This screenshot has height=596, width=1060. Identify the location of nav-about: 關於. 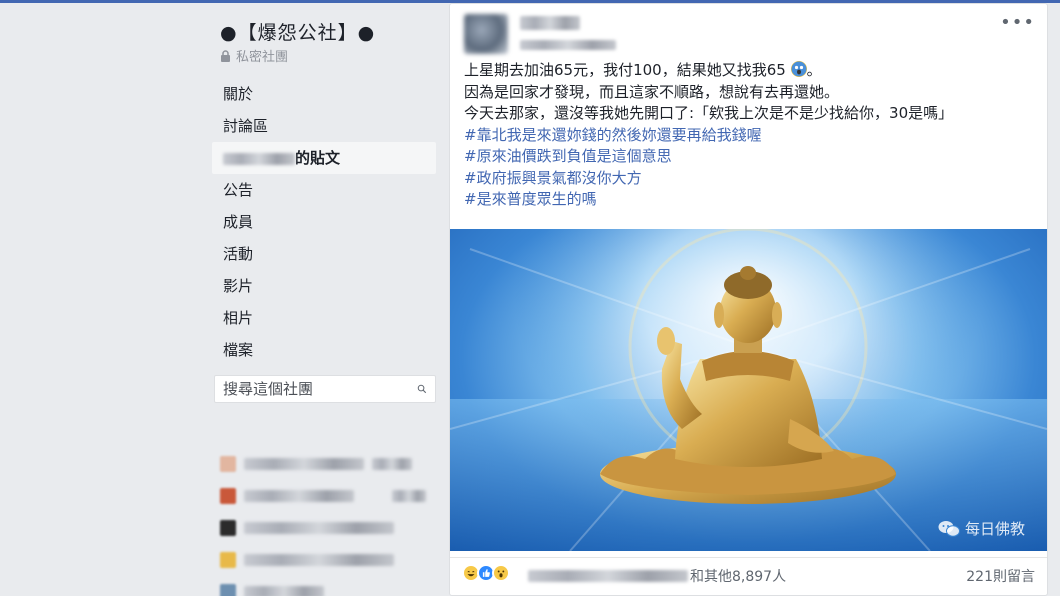
(324, 94).